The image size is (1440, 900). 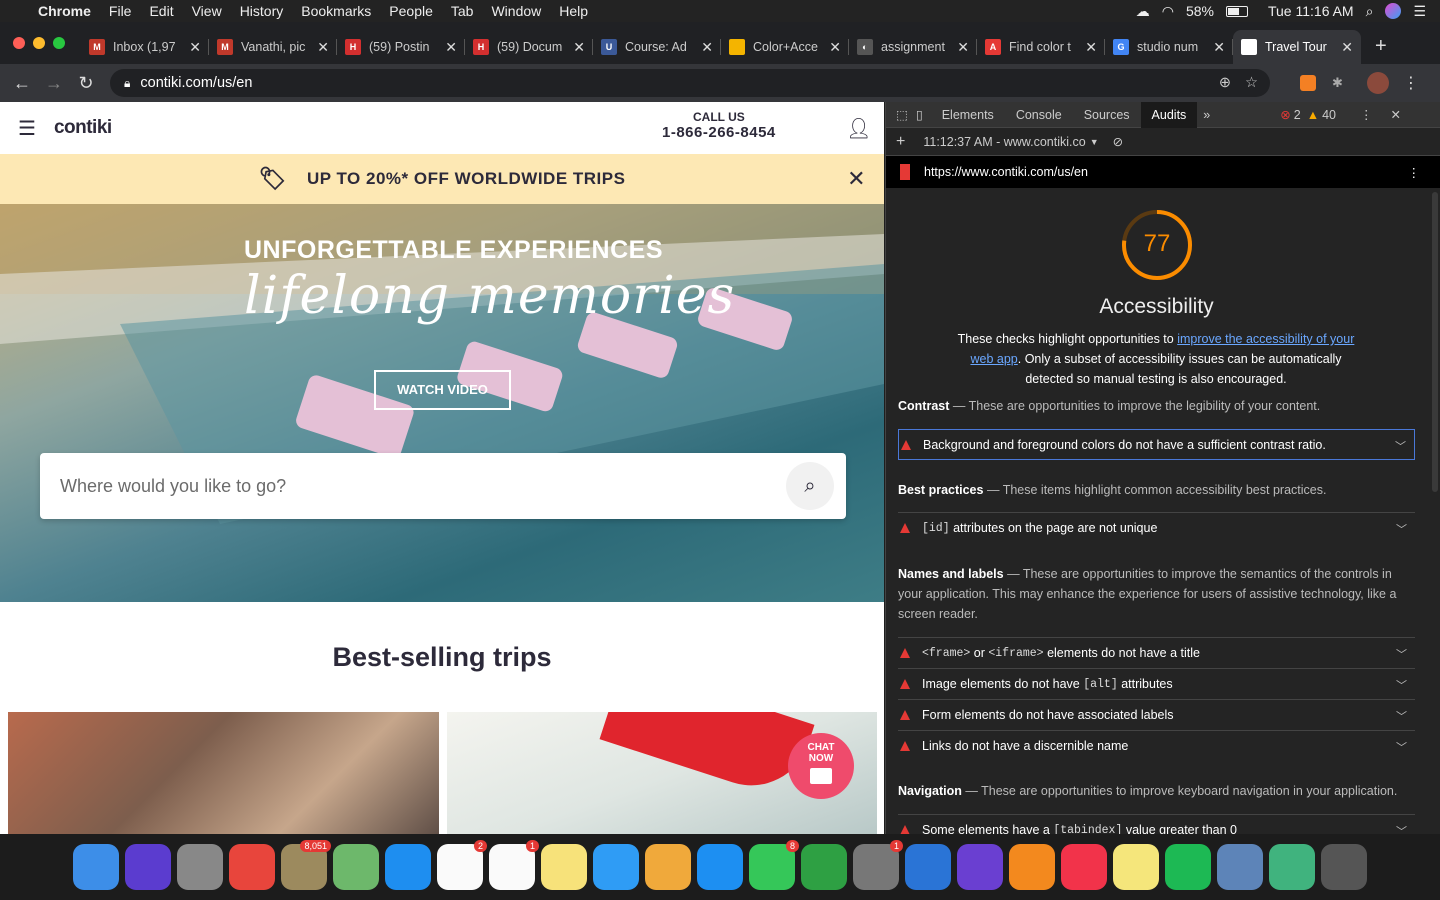 What do you see at coordinates (690, 83) in the screenshot?
I see `omnibox: 🔒︎ contiki.com/us/en ⊕ ☆` at bounding box center [690, 83].